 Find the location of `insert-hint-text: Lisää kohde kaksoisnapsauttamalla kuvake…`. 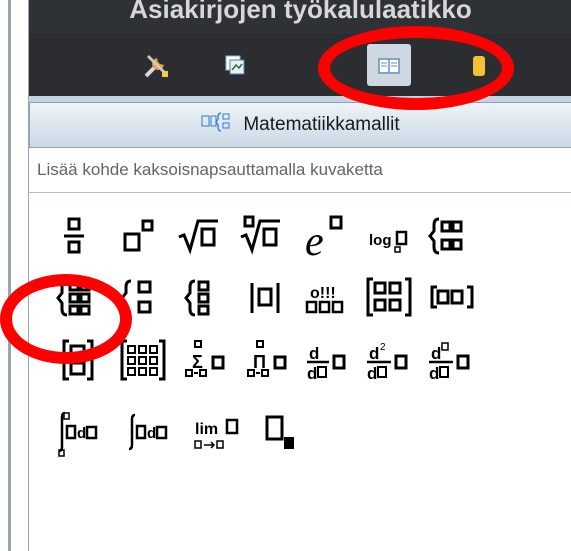

insert-hint-text: Lisää kohde kaksoisnapsauttamalla kuvake… is located at coordinates (300, 170).